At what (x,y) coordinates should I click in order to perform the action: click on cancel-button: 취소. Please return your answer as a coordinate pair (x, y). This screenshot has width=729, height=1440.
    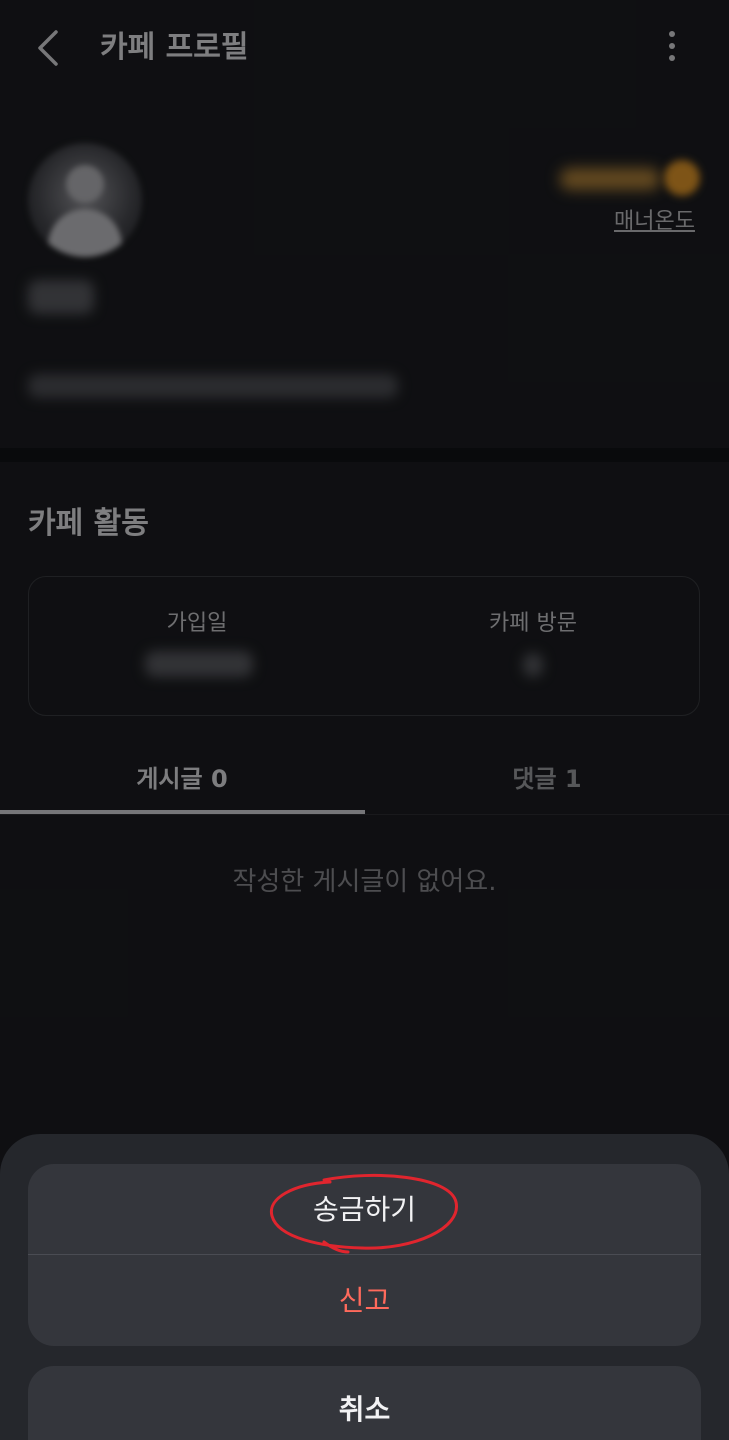
    Looking at the image, I should click on (364, 1403).